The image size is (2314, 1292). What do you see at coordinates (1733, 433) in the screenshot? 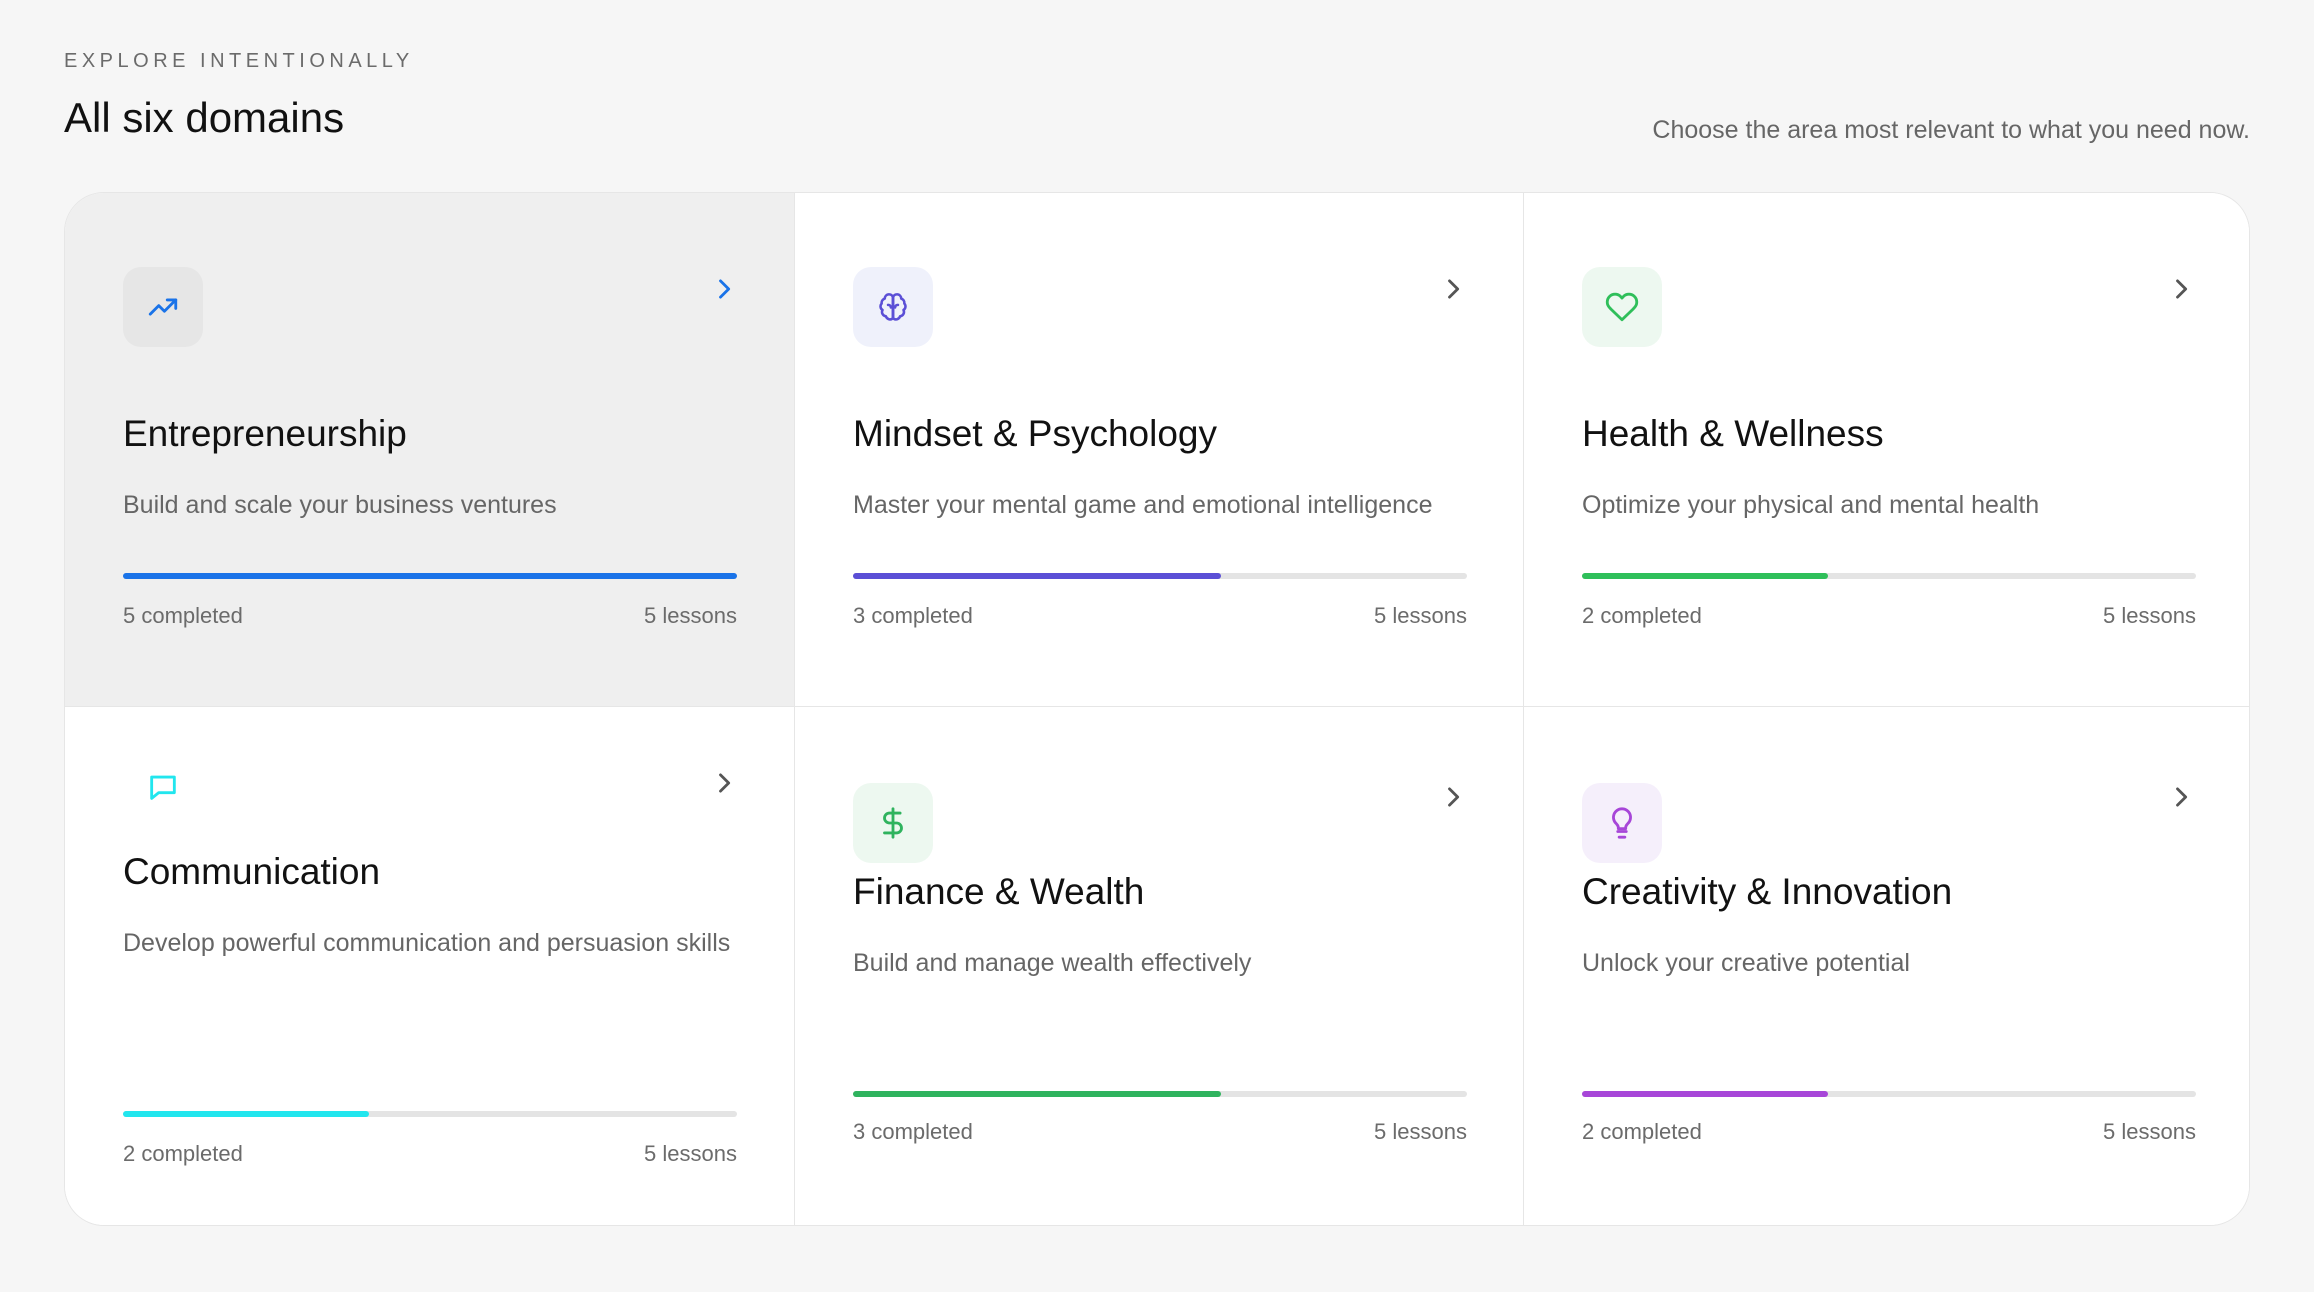
I see `domain-title: Health & Wellness` at bounding box center [1733, 433].